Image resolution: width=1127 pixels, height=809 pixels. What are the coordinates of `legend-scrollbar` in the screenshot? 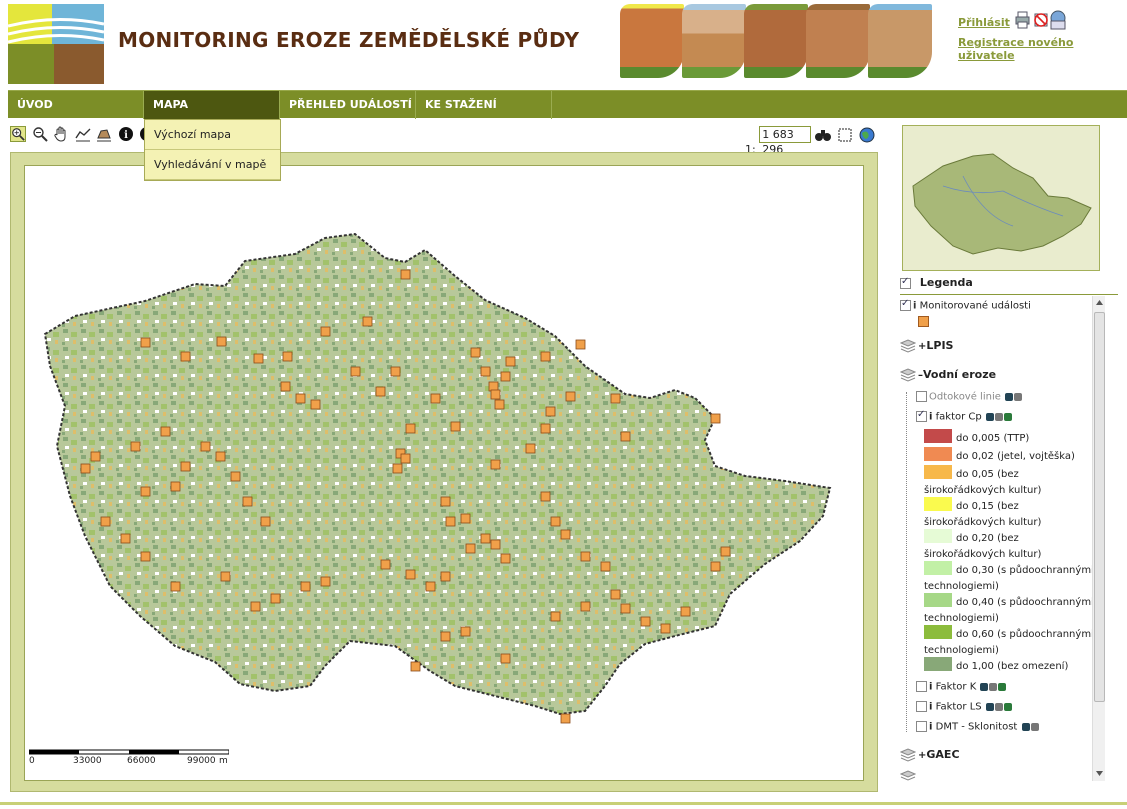 It's located at (1098, 538).